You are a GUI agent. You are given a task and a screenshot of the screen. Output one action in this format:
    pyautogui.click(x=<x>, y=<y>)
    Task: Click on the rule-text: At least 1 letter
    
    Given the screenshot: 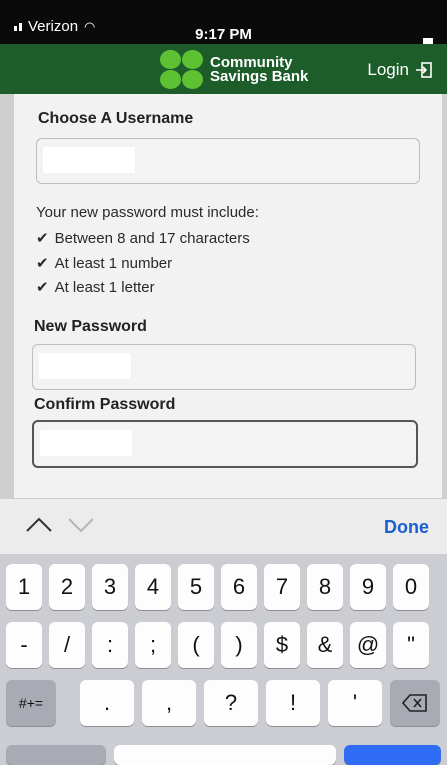 What is the action you would take?
    pyautogui.click(x=104, y=287)
    